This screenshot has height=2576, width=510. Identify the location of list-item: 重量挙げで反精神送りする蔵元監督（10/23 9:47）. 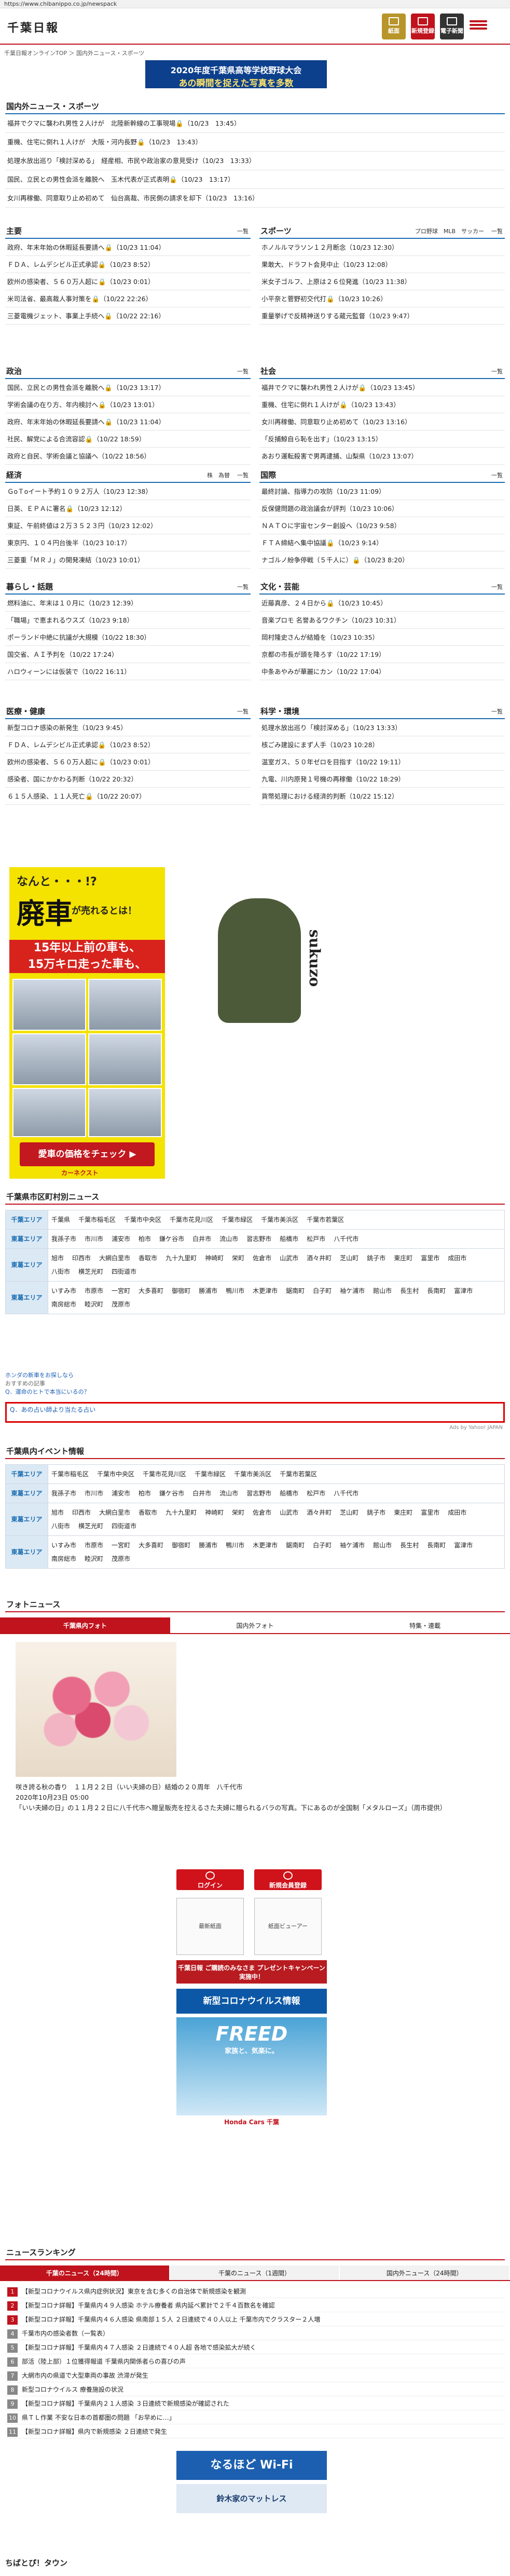
(382, 316).